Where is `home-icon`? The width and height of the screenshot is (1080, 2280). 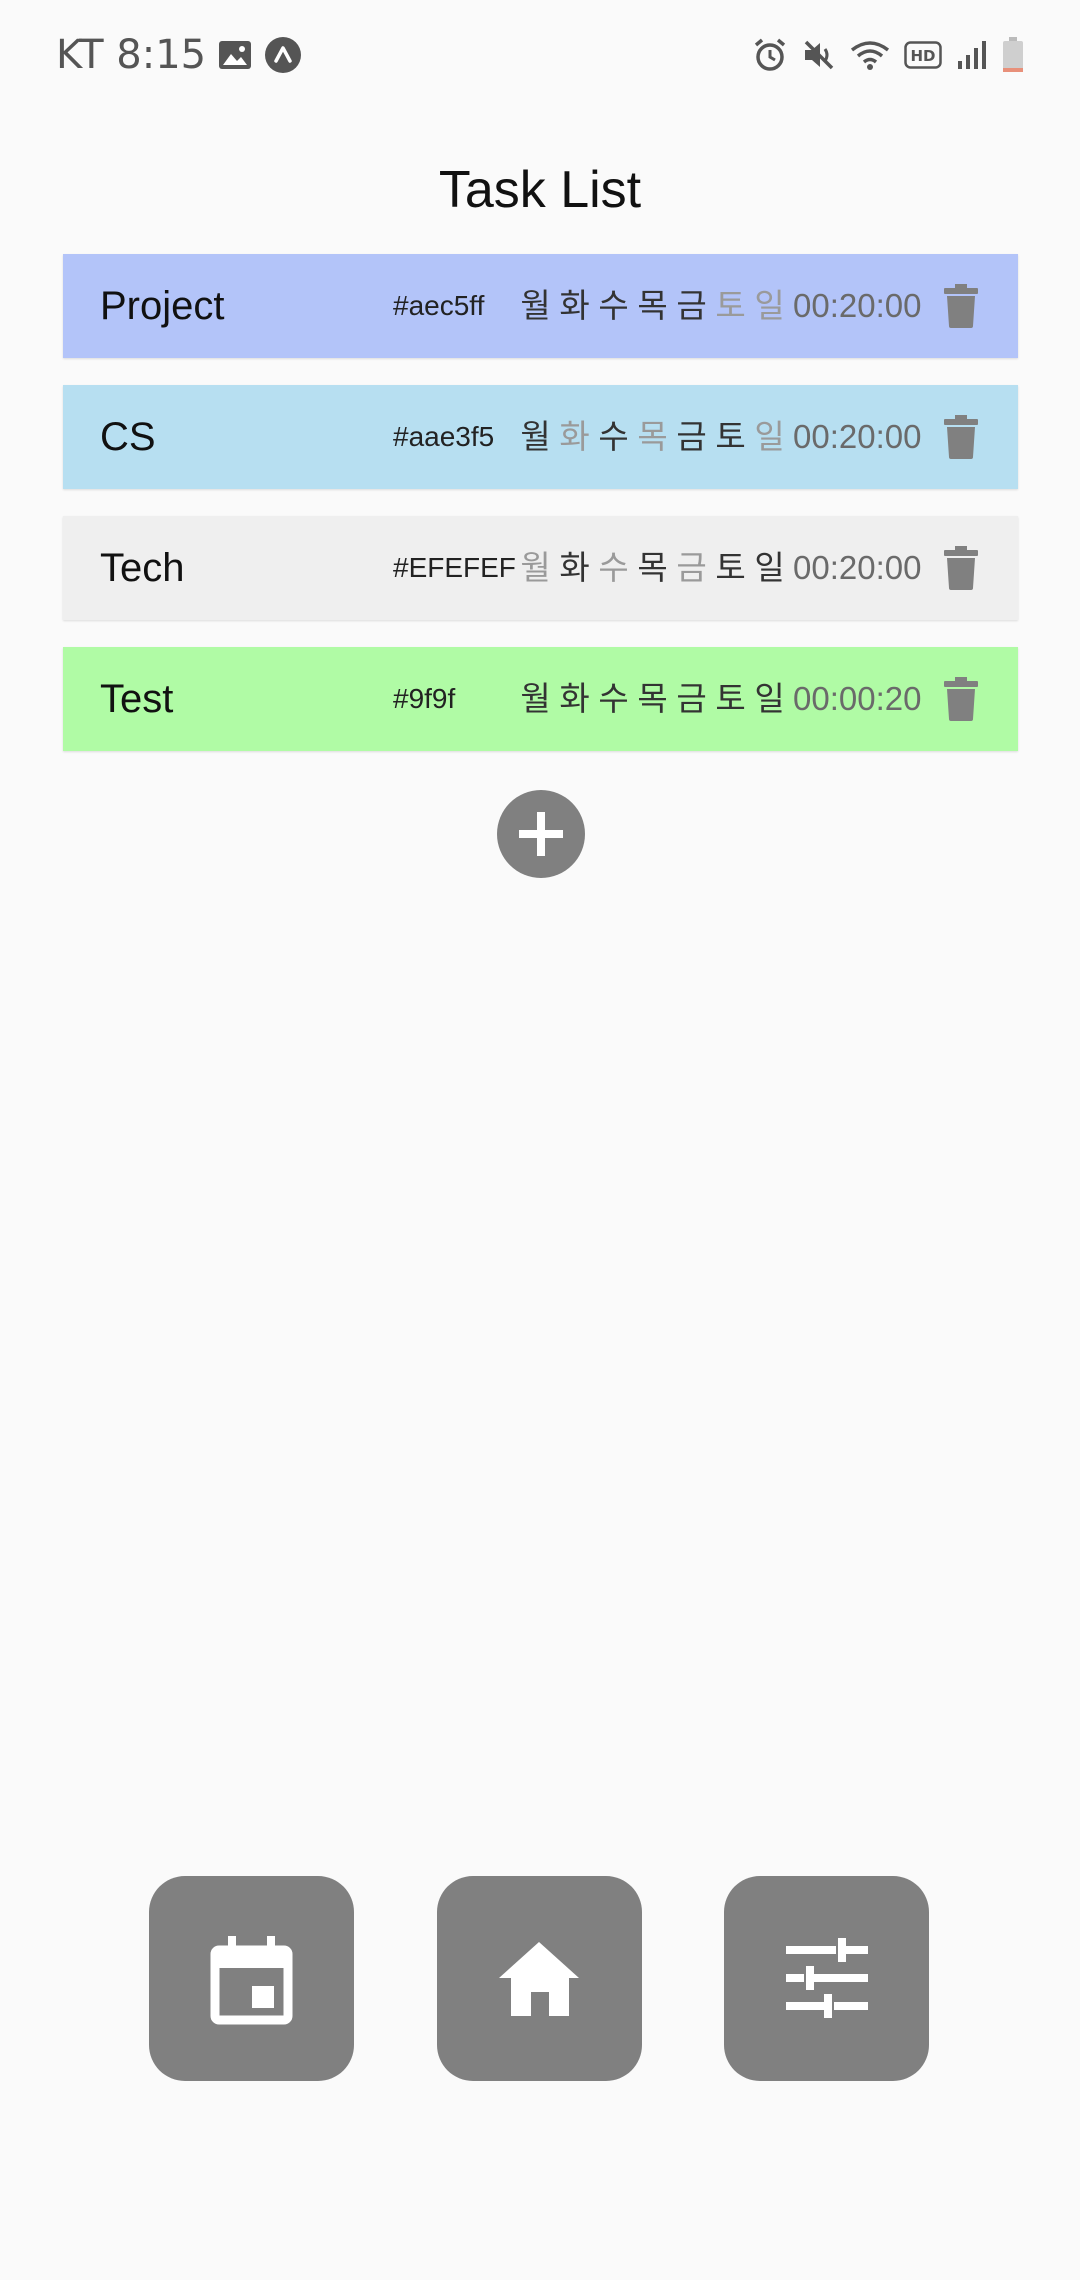
home-icon is located at coordinates (539, 1979).